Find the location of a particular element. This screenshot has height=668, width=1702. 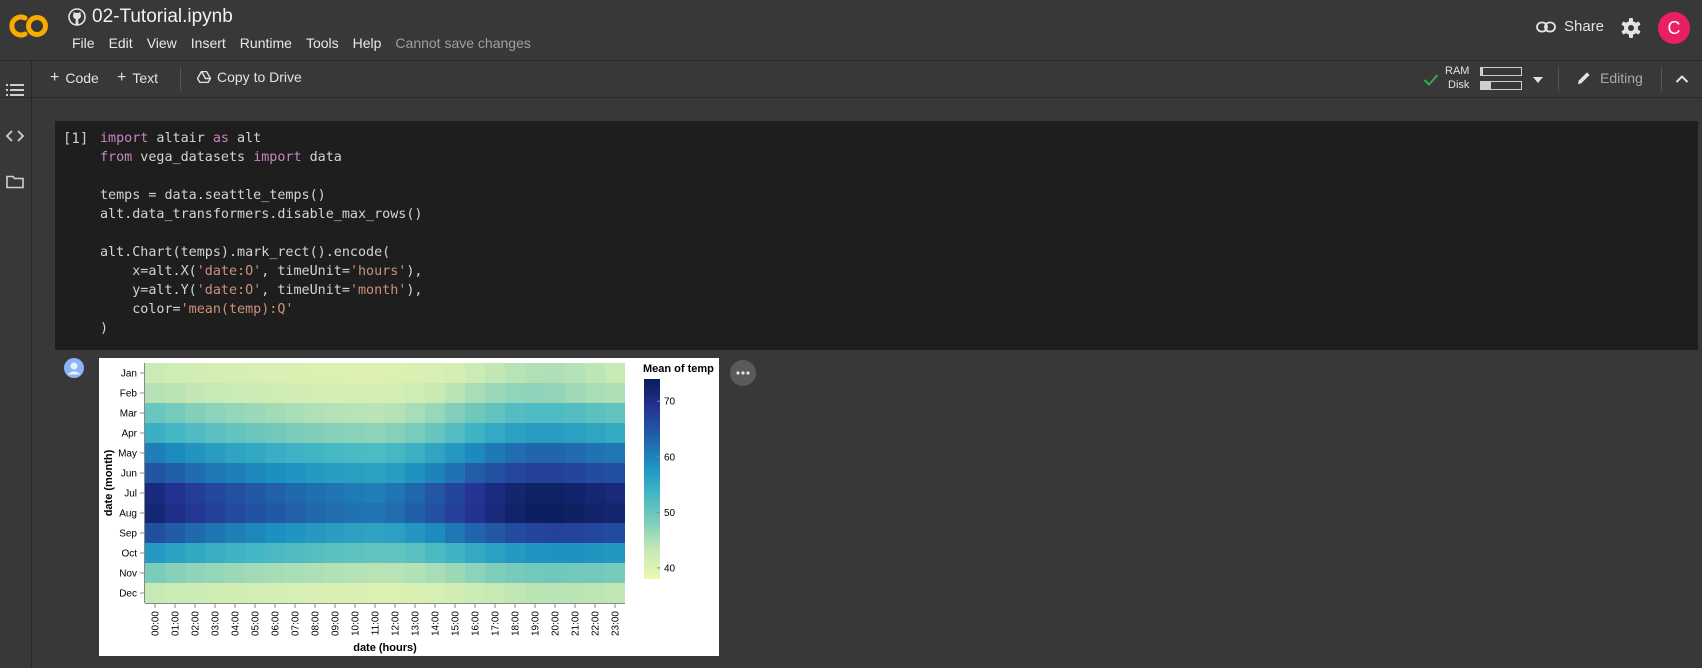

avatar: C is located at coordinates (1674, 28).